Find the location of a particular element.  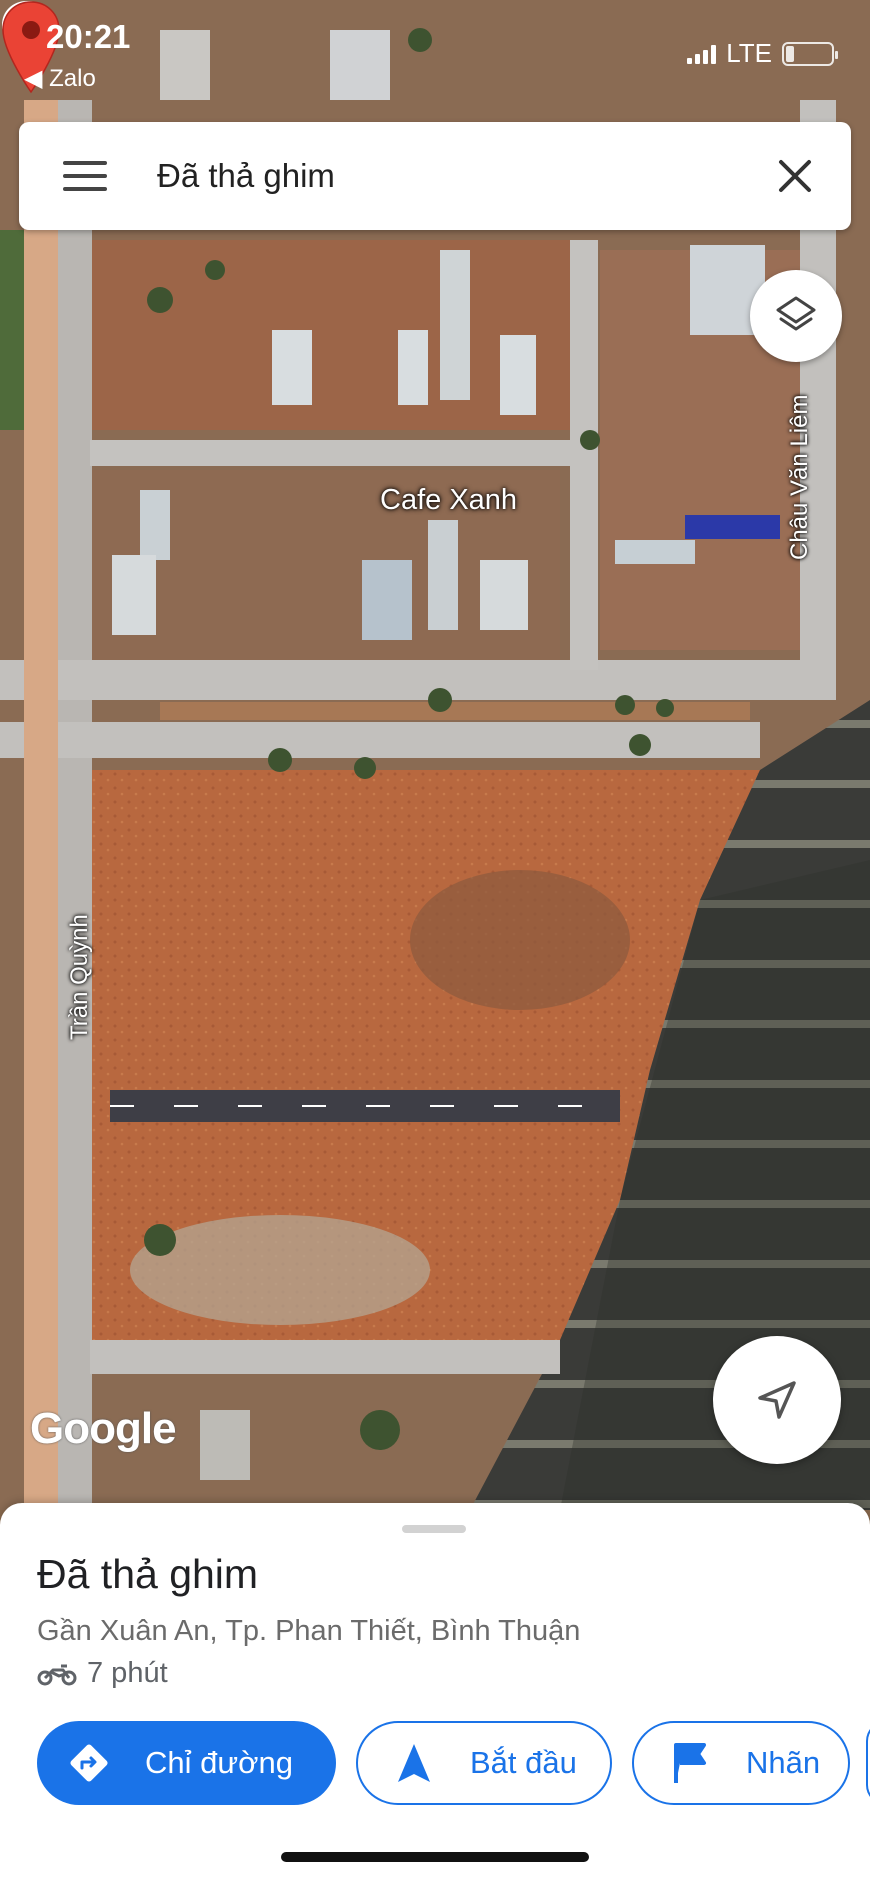

directions-icon is located at coordinates (89, 1763).